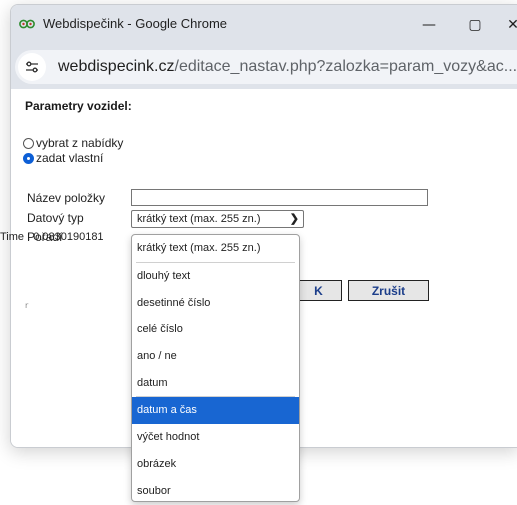 This screenshot has width=517, height=505. I want to click on dropdown-option-datetime: datum a čas, so click(215, 410).